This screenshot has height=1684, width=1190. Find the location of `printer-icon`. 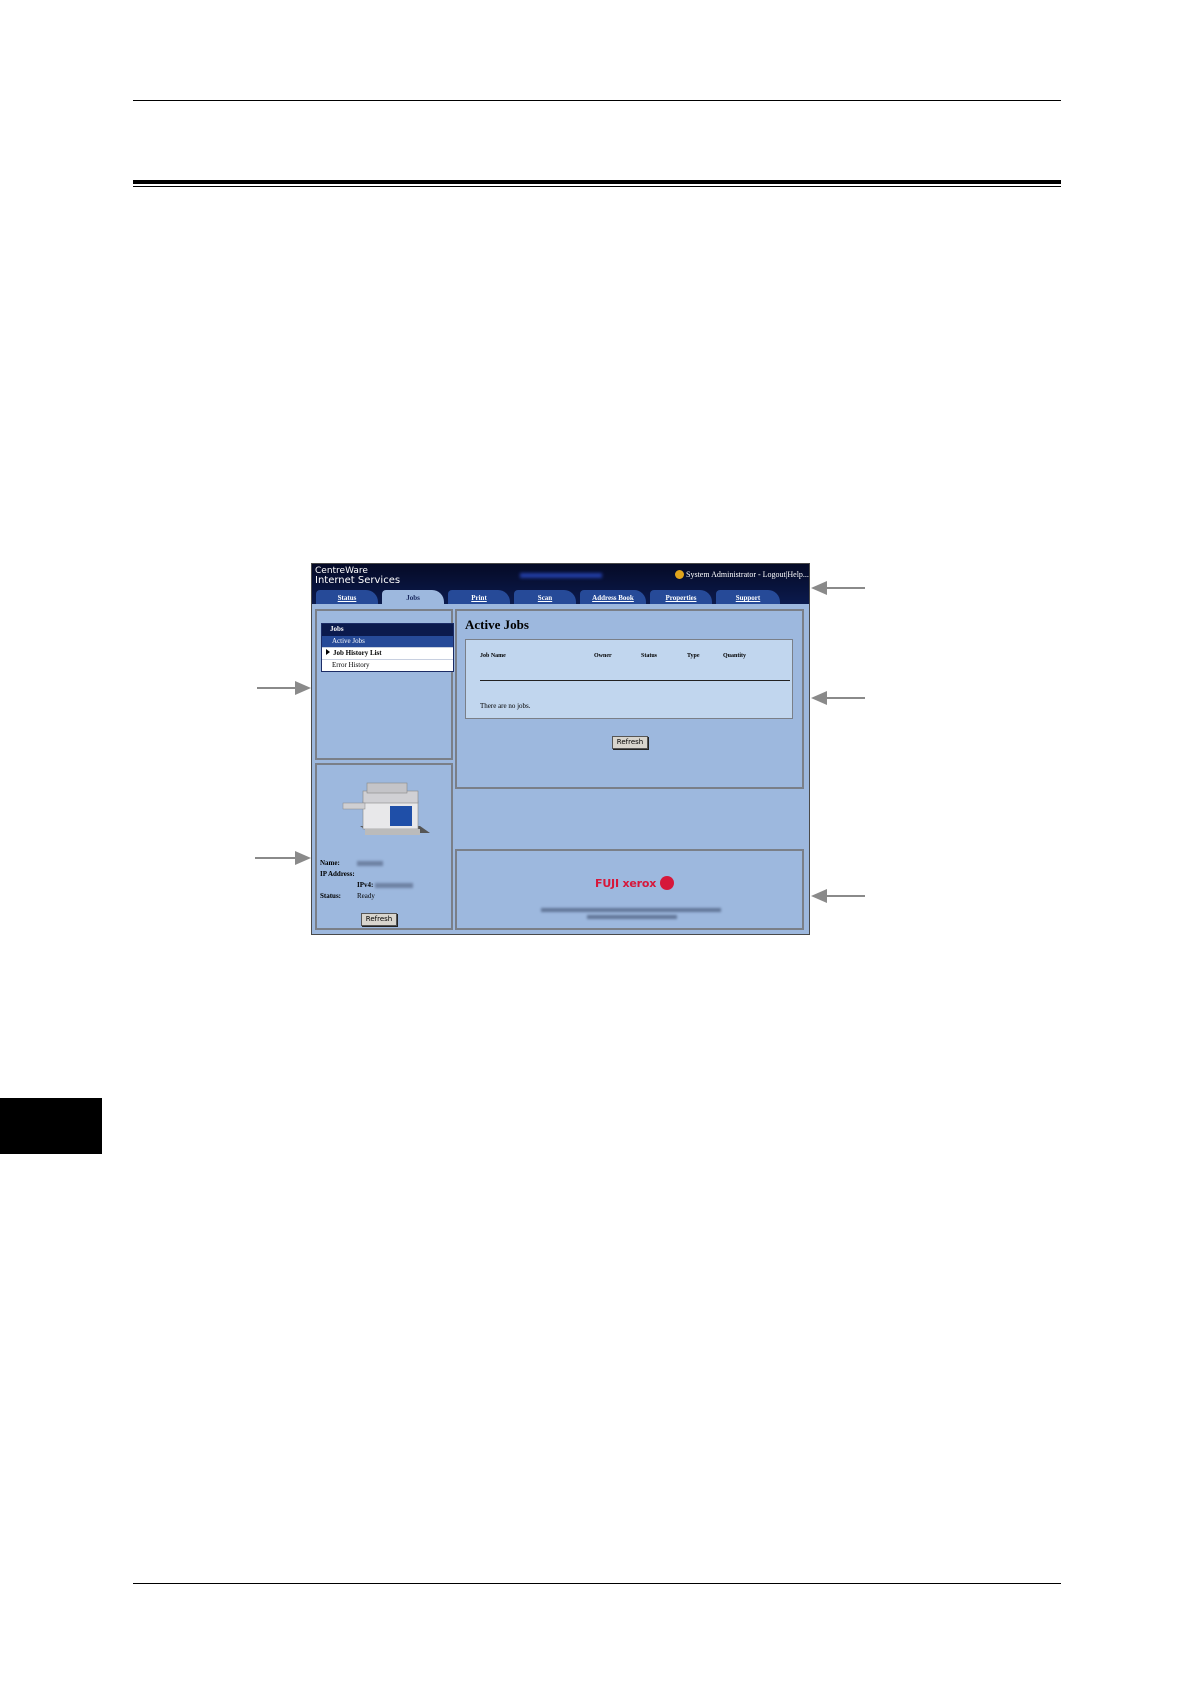

printer-icon is located at coordinates (386, 808).